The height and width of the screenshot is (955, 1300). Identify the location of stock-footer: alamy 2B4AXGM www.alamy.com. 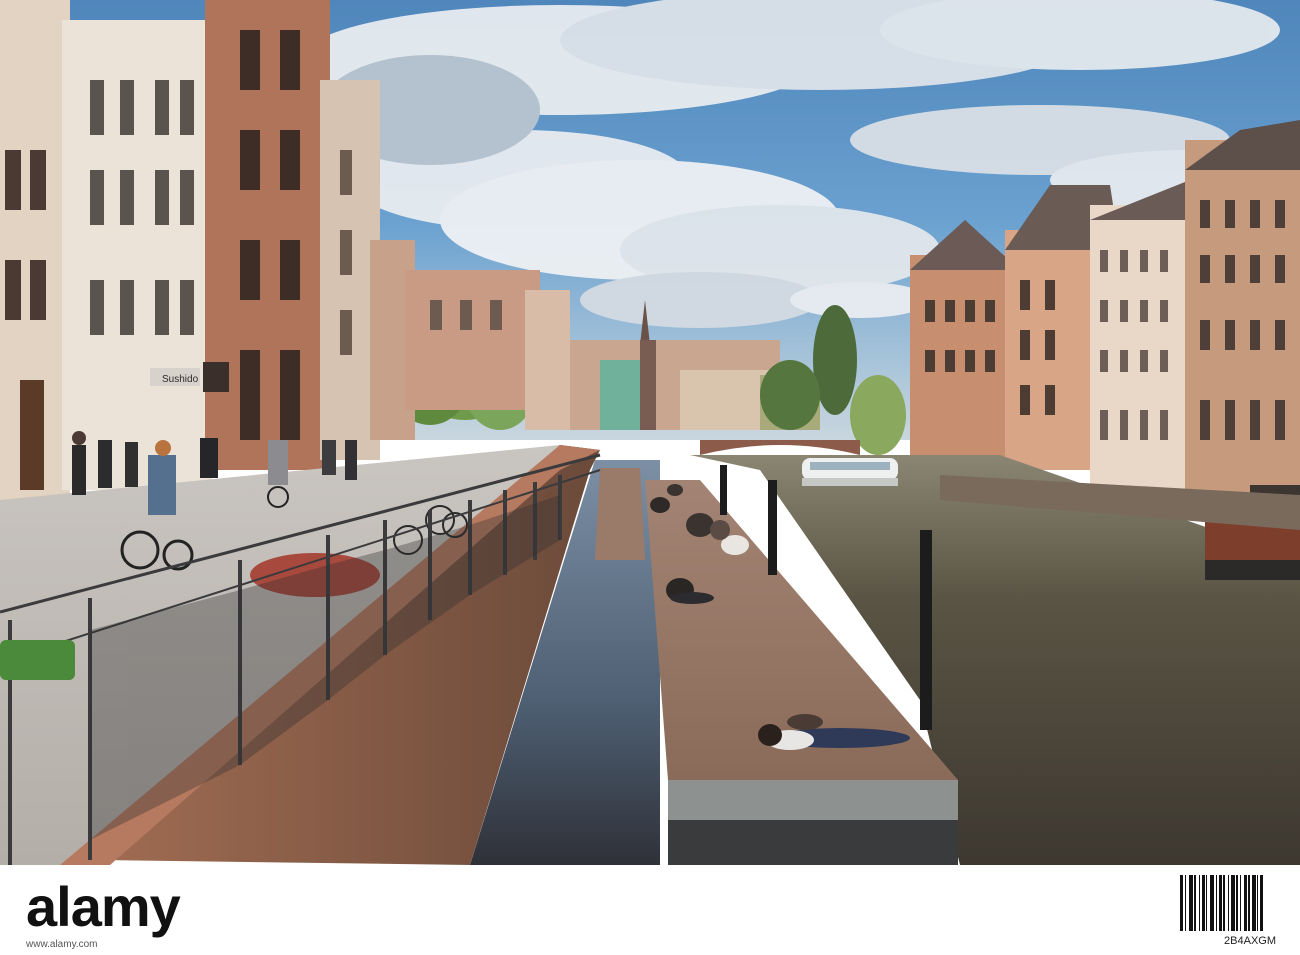
(650, 910).